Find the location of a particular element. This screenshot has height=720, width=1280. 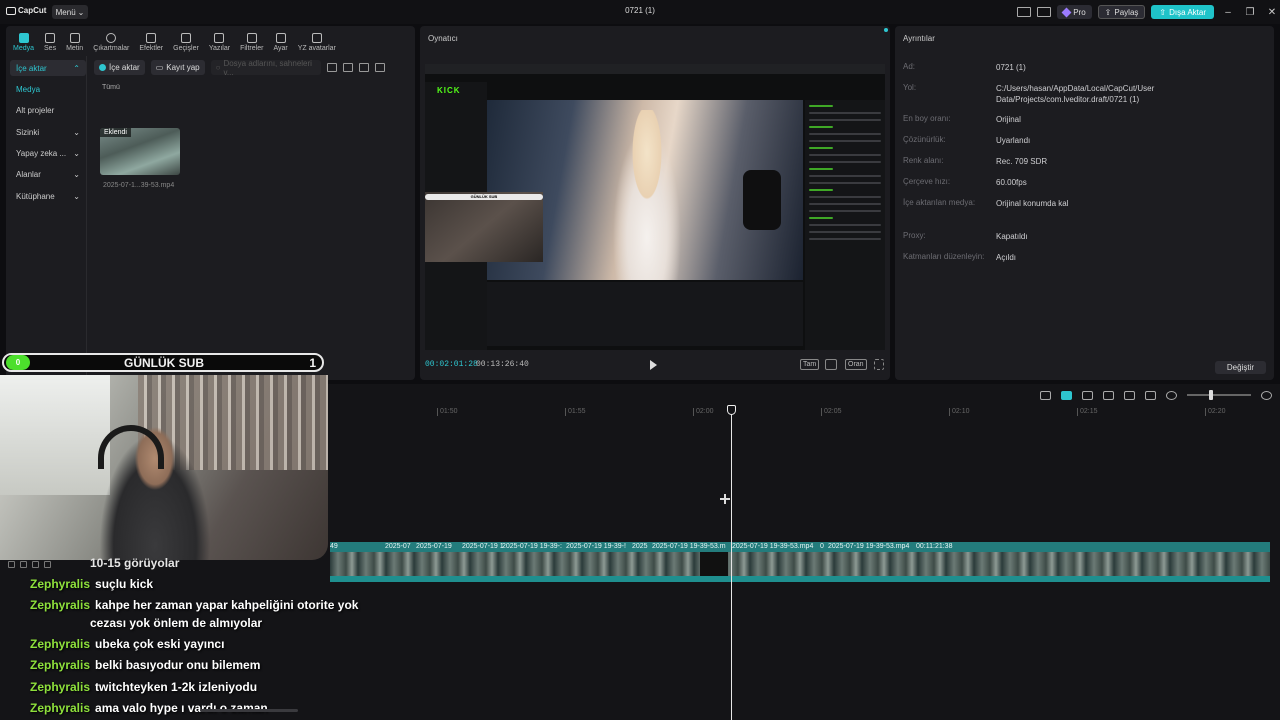

media-icon is located at coordinates (23, 38).